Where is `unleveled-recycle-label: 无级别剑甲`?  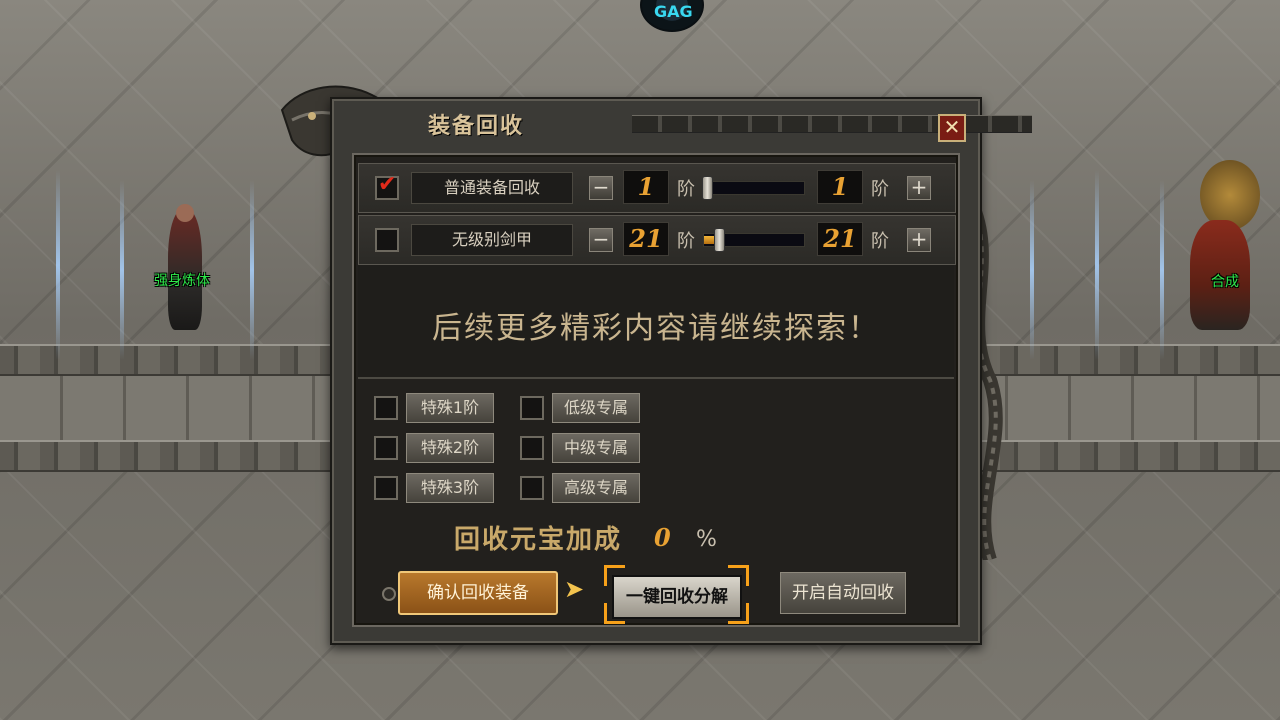 unleveled-recycle-label: 无级别剑甲 is located at coordinates (492, 240).